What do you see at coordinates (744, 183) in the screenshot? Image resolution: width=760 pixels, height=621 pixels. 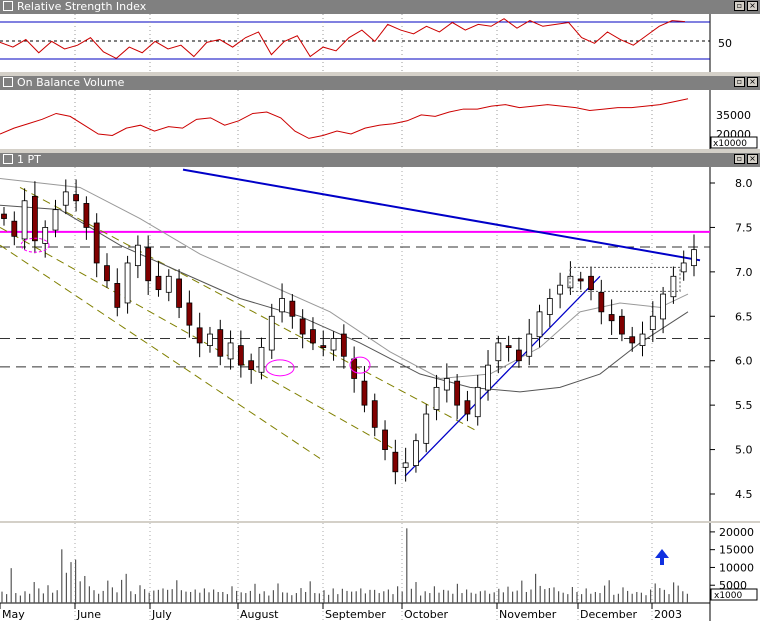 I see `price-tick-label: 8.0` at bounding box center [744, 183].